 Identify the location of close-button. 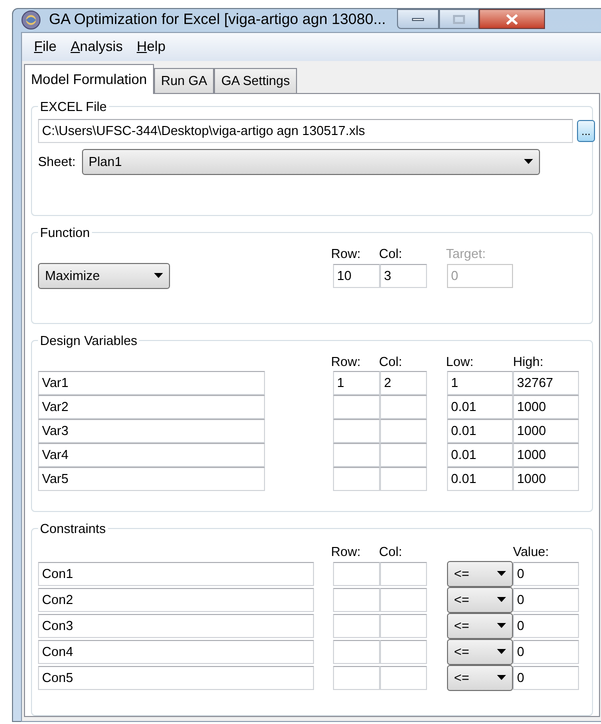
(511, 19).